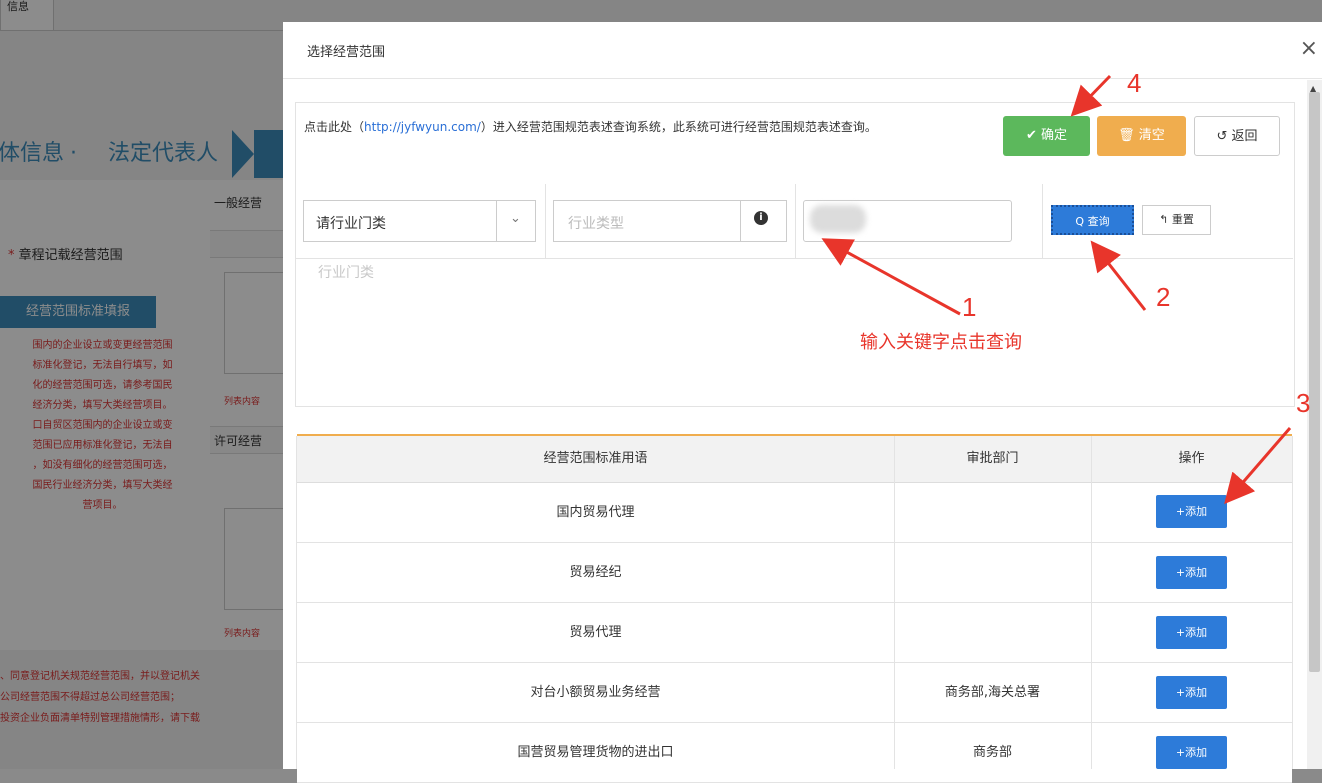 The image size is (1322, 783). Describe the element at coordinates (794, 753) in the screenshot. I see `table-row: 国营贸易管理货物的进出口 商务部` at that location.